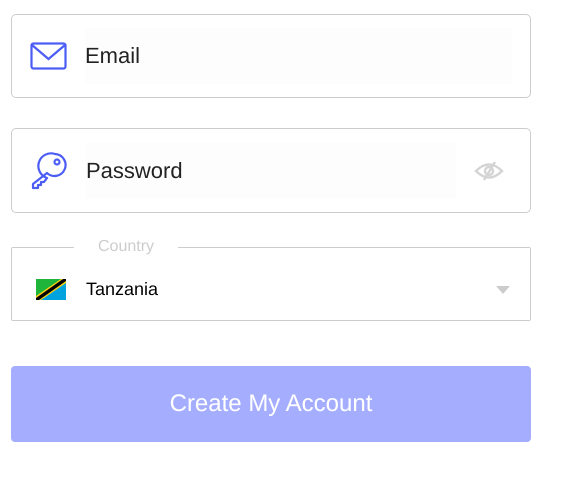 The width and height of the screenshot is (570, 479). Describe the element at coordinates (49, 171) in the screenshot. I see `key-icon` at that location.